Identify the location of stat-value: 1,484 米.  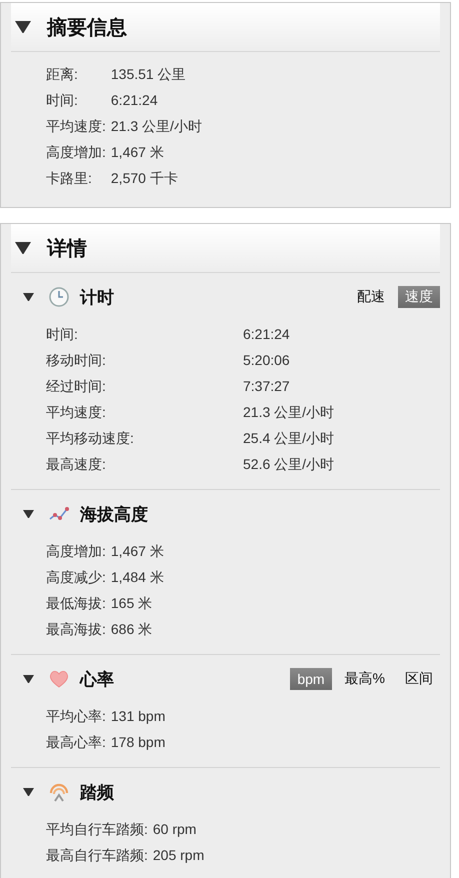
(137, 577).